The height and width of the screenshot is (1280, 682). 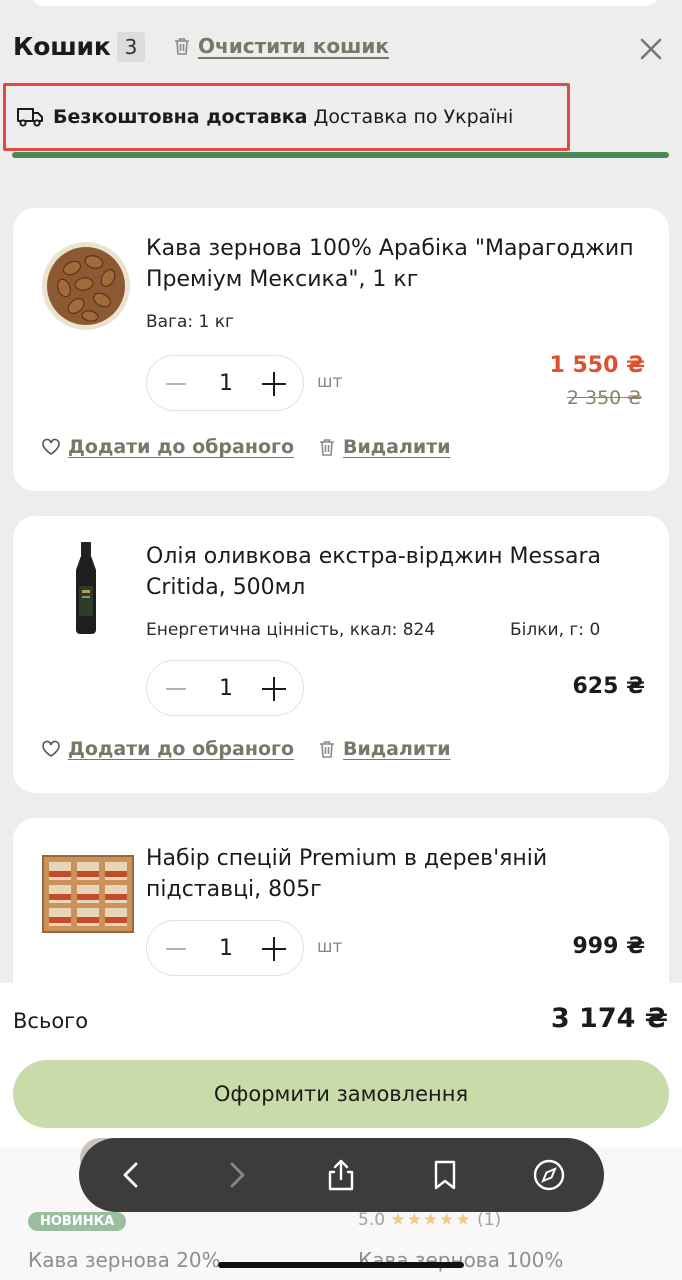 What do you see at coordinates (190, 322) in the screenshot?
I see `product-weight: Вага: 1 кг` at bounding box center [190, 322].